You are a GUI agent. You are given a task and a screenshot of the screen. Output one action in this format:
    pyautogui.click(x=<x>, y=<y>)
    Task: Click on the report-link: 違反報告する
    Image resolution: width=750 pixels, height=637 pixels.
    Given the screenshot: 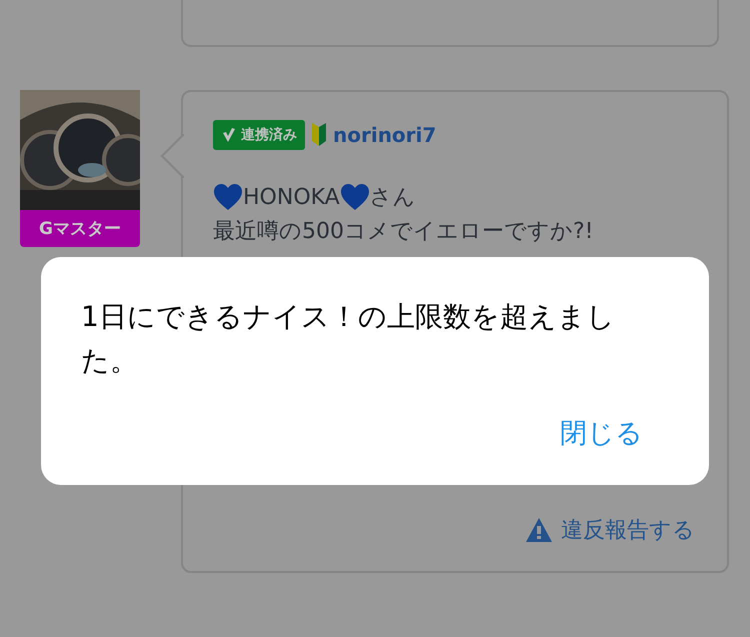 What is the action you would take?
    pyautogui.click(x=610, y=530)
    